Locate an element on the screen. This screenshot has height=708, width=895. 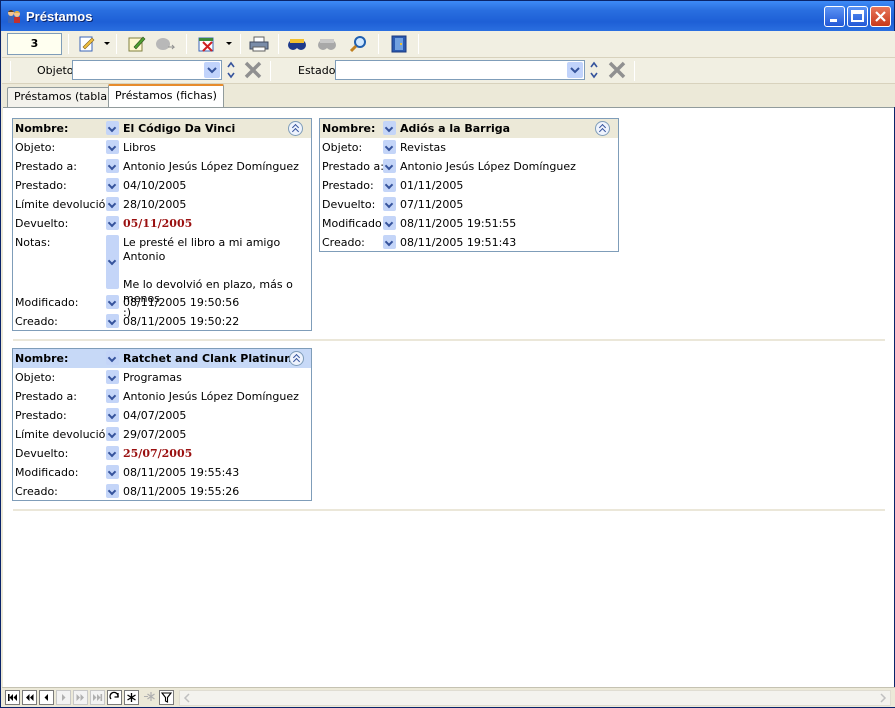
refresh-button is located at coordinates (114, 697).